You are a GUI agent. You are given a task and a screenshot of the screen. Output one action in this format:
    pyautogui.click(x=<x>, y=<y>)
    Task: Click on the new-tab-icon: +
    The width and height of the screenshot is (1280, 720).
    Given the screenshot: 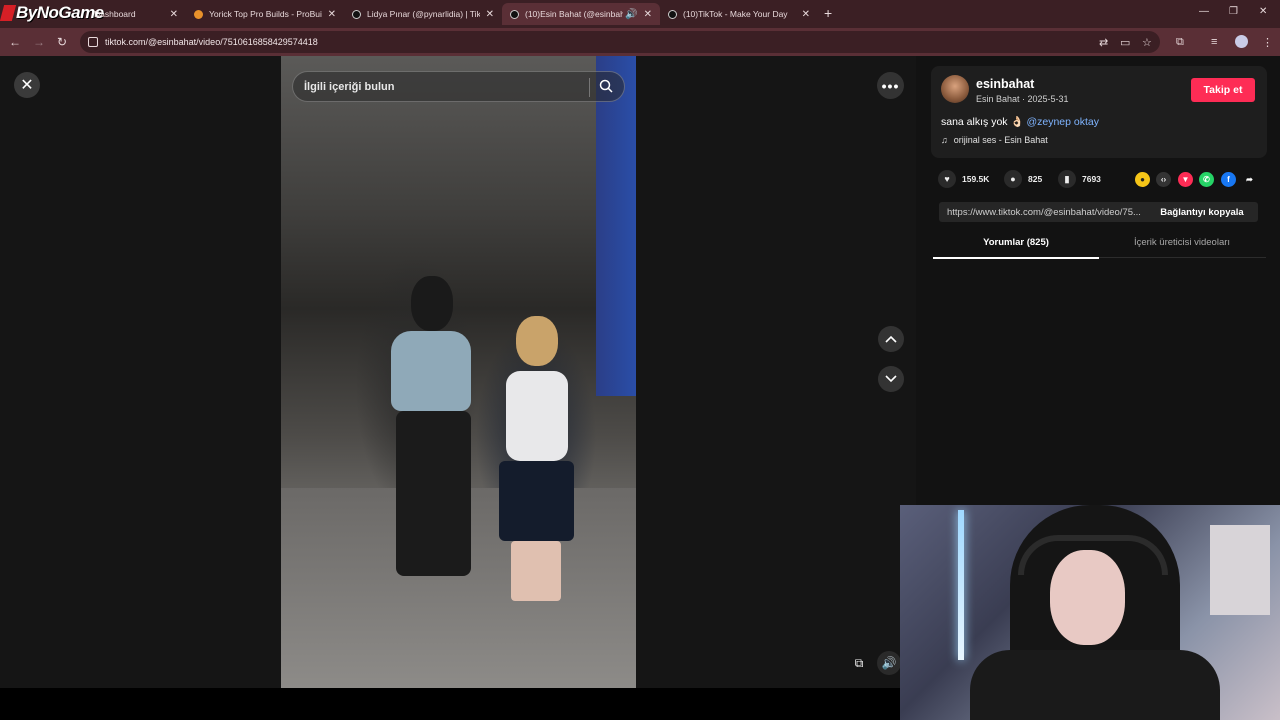 What is the action you would take?
    pyautogui.click(x=828, y=13)
    